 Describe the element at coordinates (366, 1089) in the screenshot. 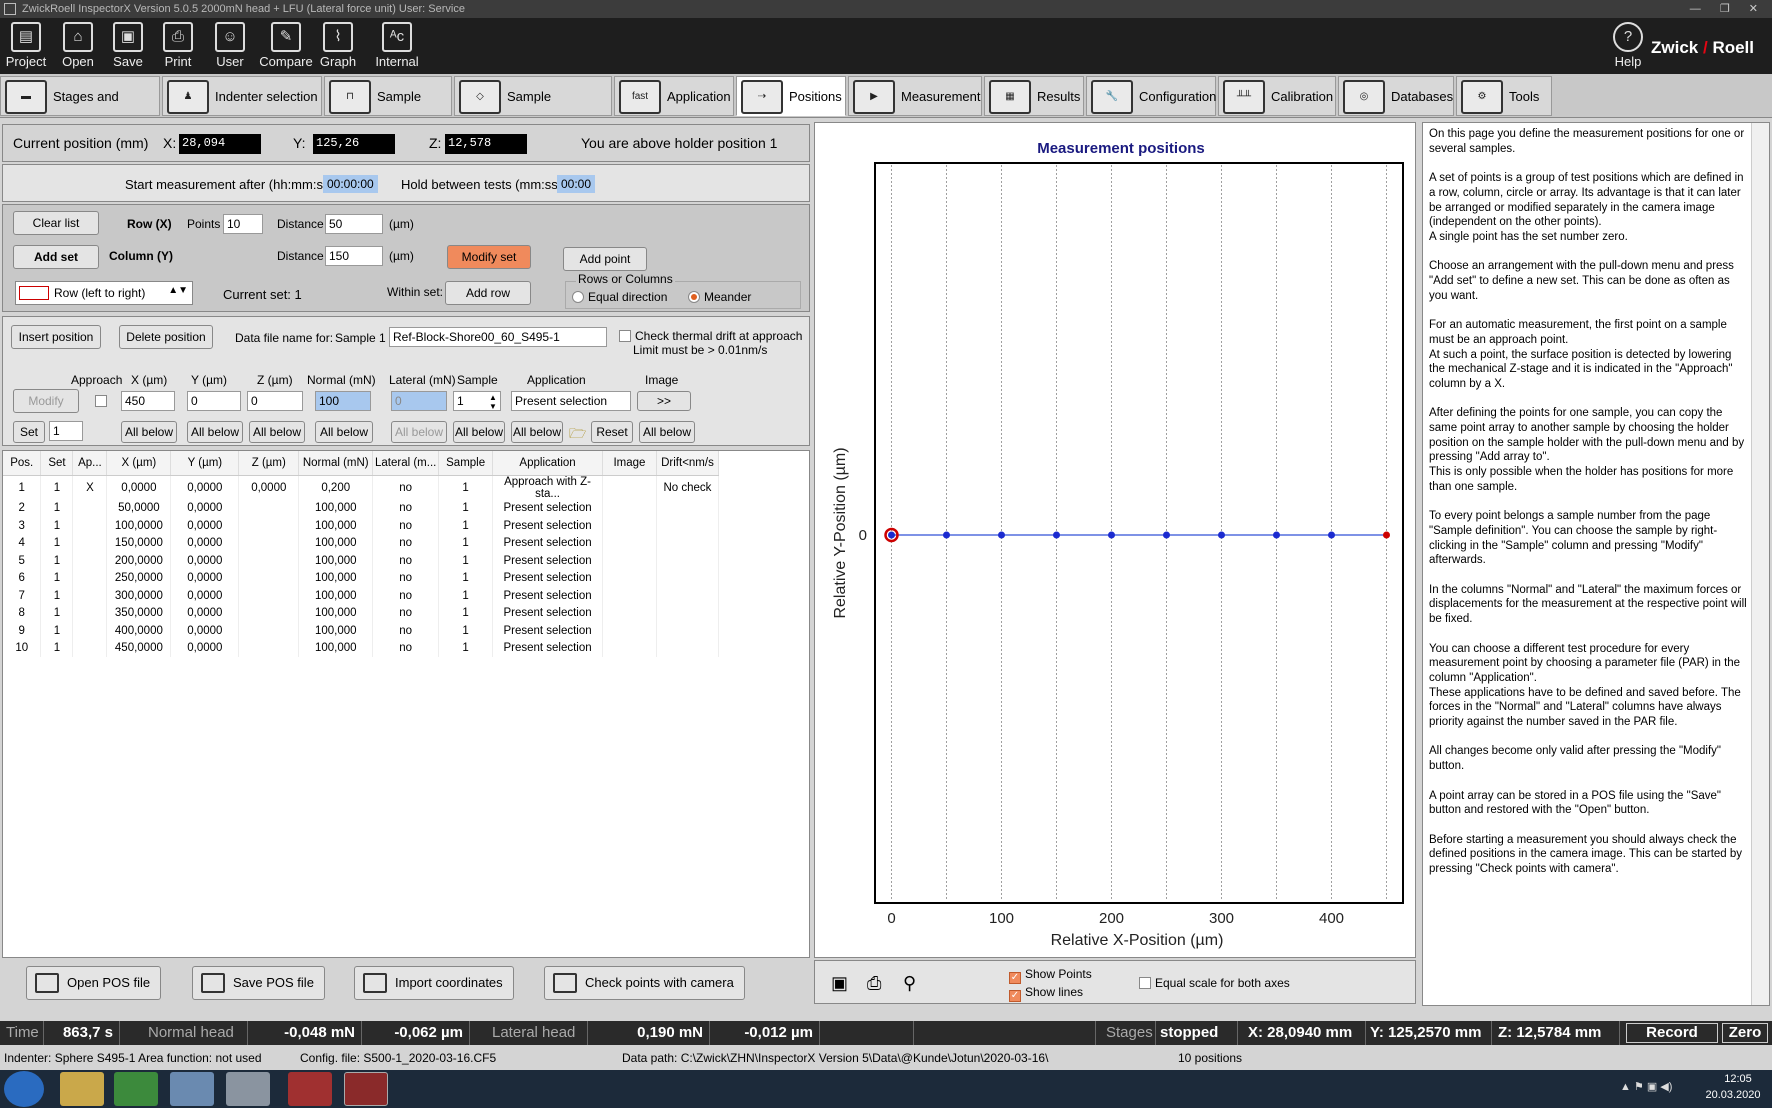

I see `inspectorx-taskbar-icon` at that location.